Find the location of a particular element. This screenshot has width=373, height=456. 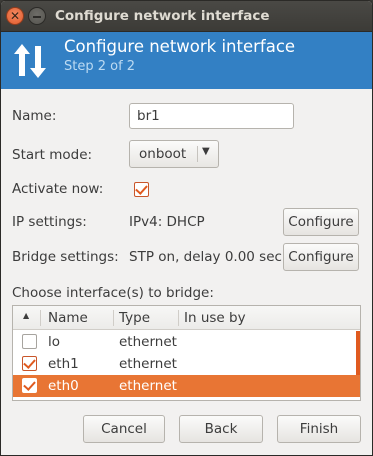

window-title: Configure network interface is located at coordinates (162, 16).